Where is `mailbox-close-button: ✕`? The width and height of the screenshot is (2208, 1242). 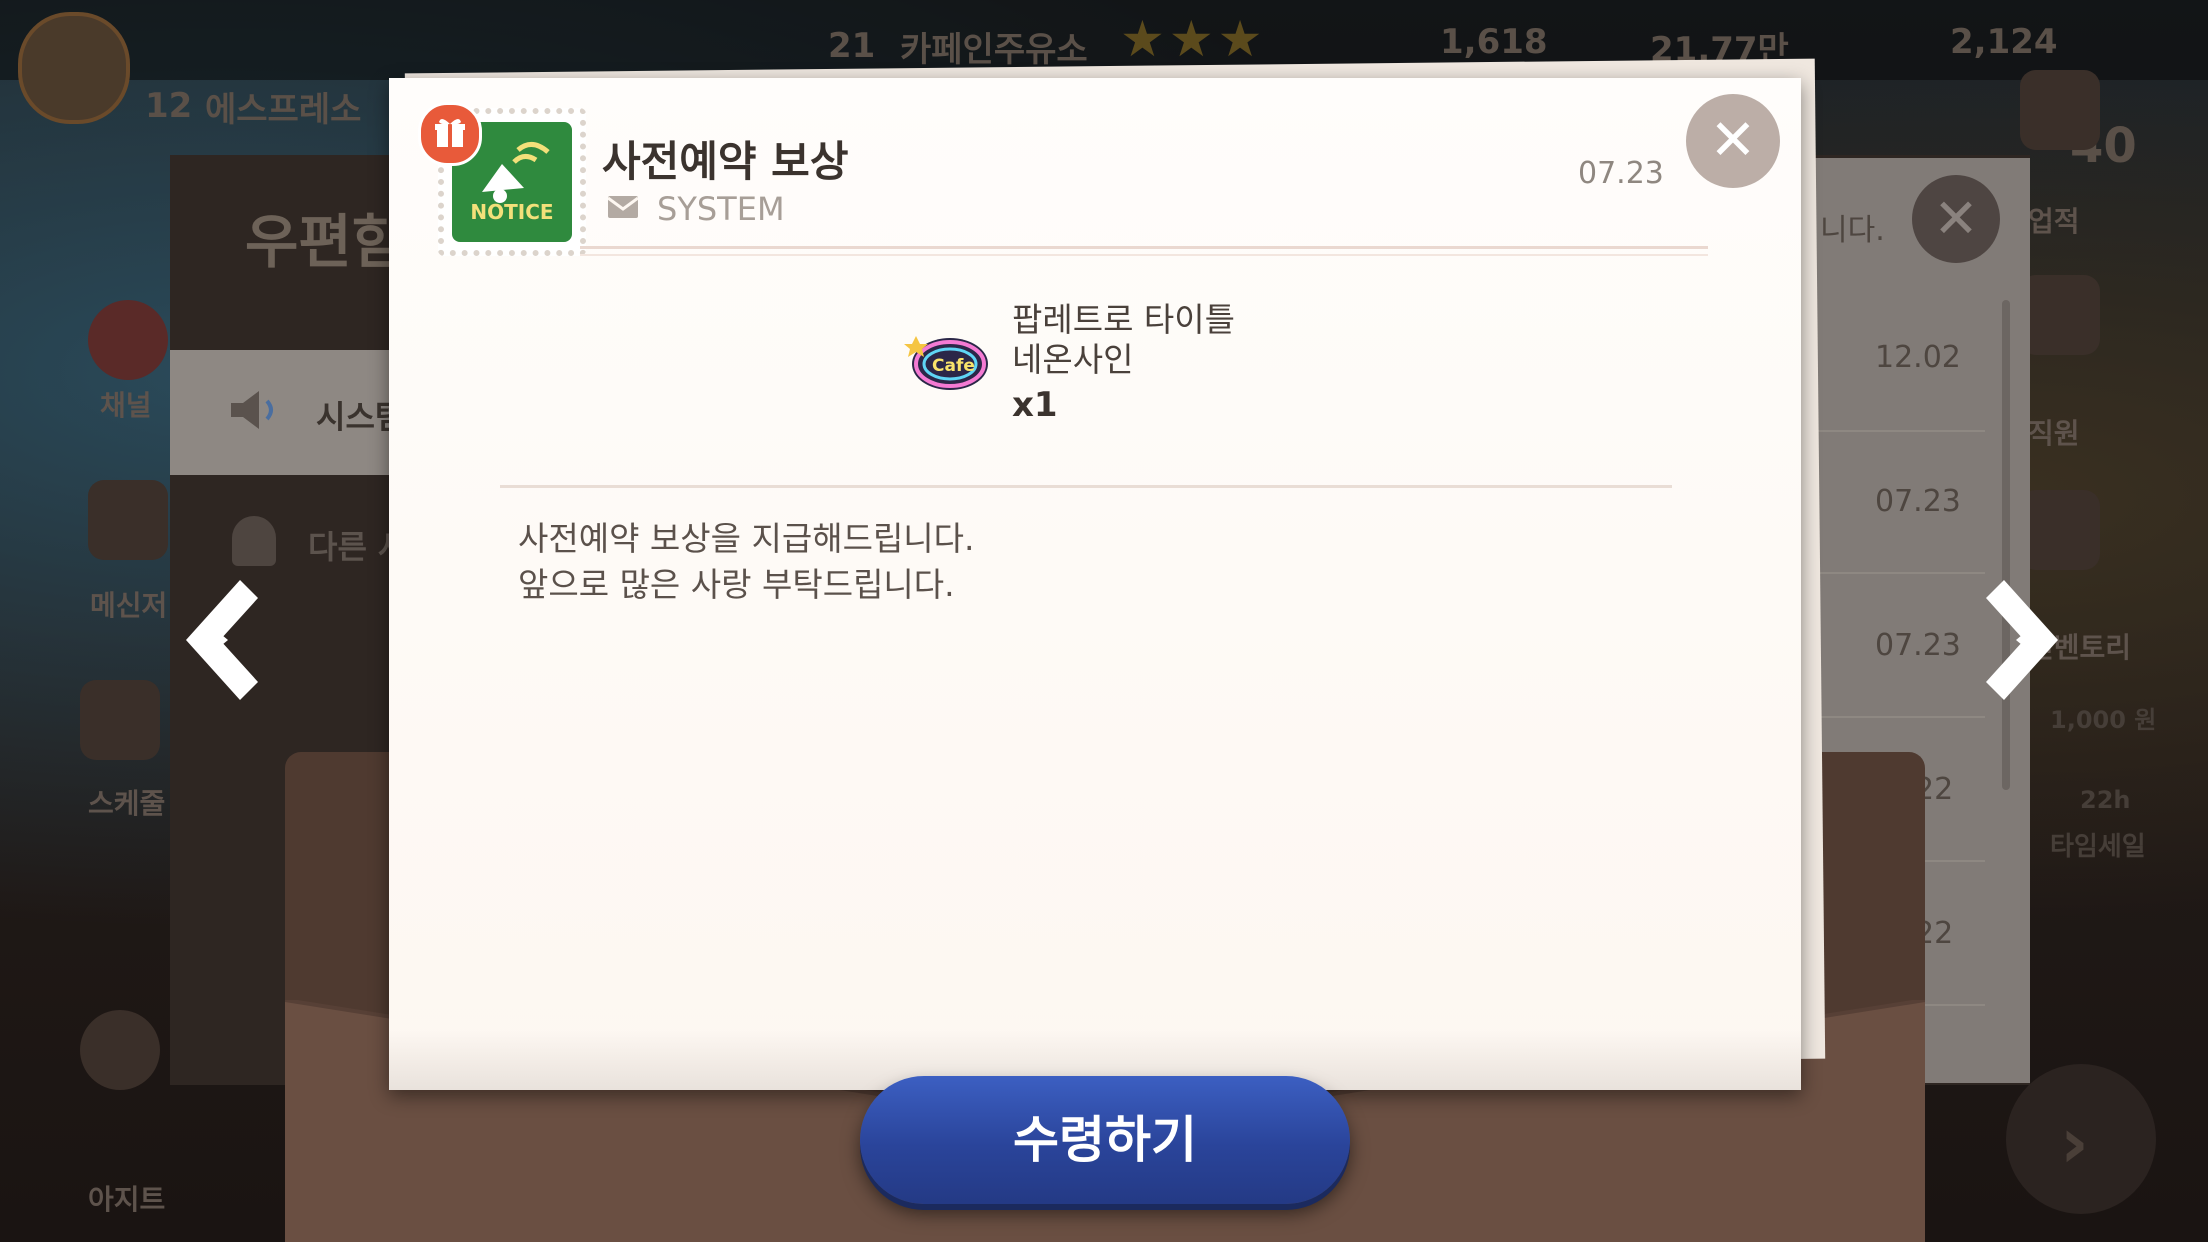
mailbox-close-button: ✕ is located at coordinates (1956, 219).